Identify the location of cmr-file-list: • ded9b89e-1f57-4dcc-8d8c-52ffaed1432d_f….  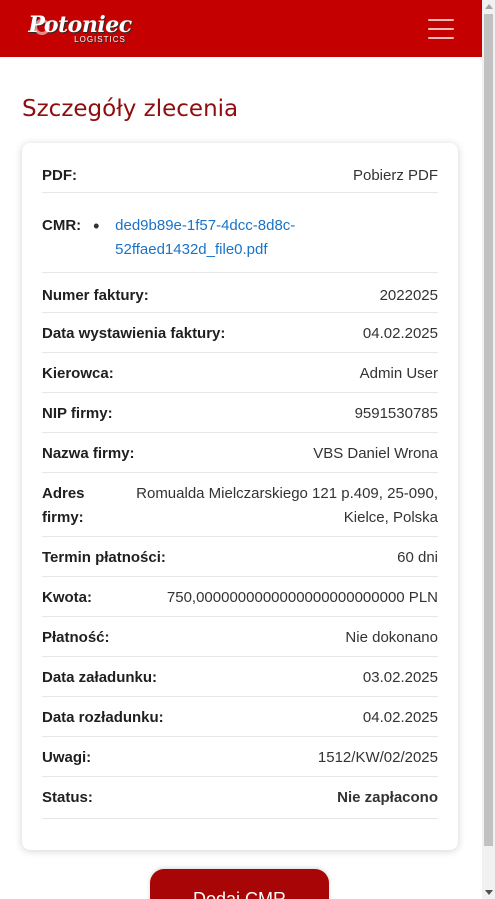
(265, 238).